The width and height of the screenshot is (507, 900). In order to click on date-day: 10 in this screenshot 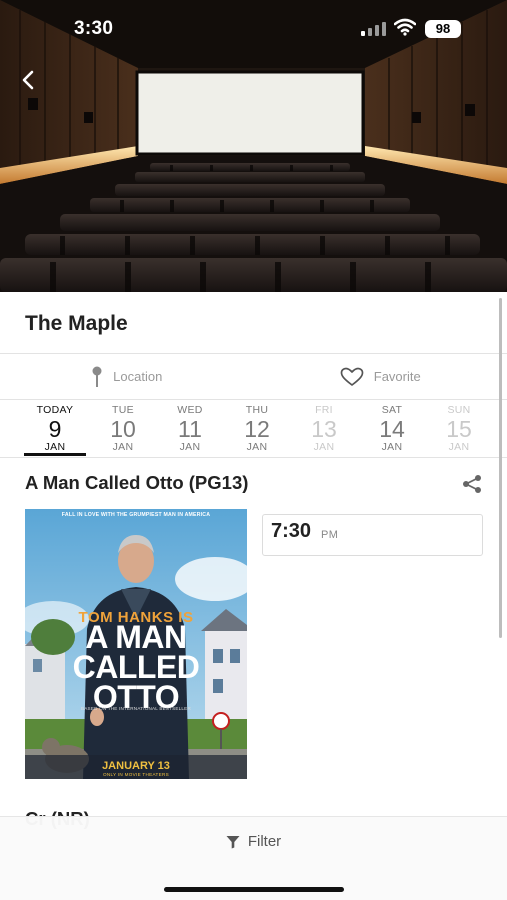, I will do `click(123, 429)`.